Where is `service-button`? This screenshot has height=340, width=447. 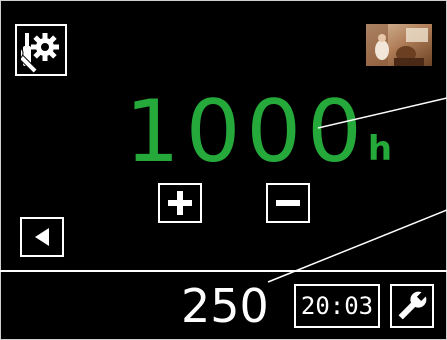
service-button is located at coordinates (412, 306).